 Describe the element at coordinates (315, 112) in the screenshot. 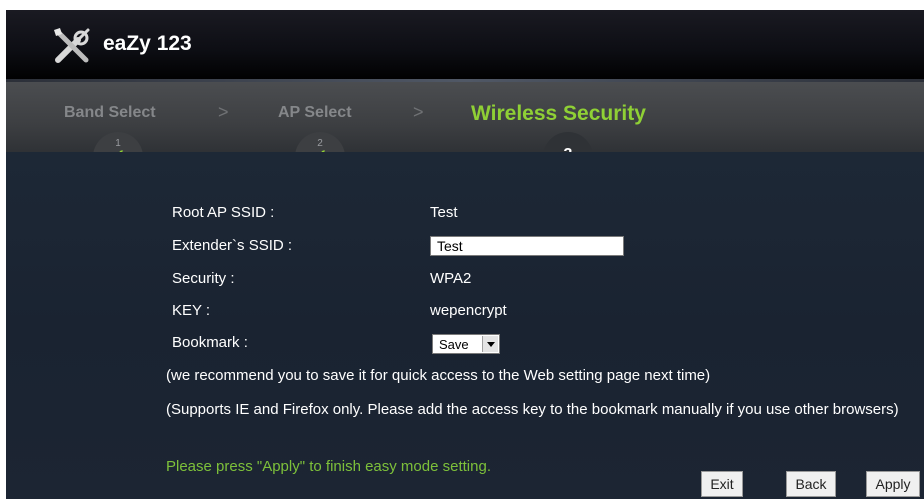

I see `step-ap-select-label: AP Select` at that location.